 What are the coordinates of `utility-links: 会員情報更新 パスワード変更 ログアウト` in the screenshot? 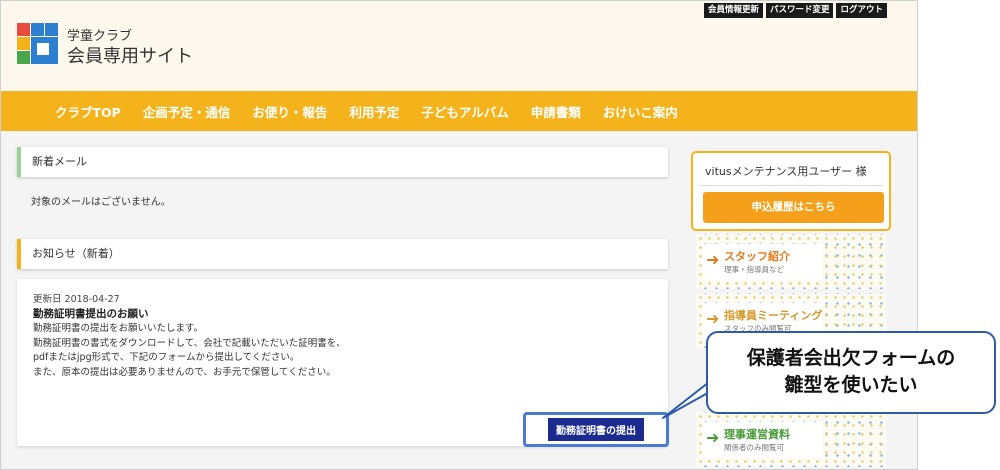 It's located at (795, 10).